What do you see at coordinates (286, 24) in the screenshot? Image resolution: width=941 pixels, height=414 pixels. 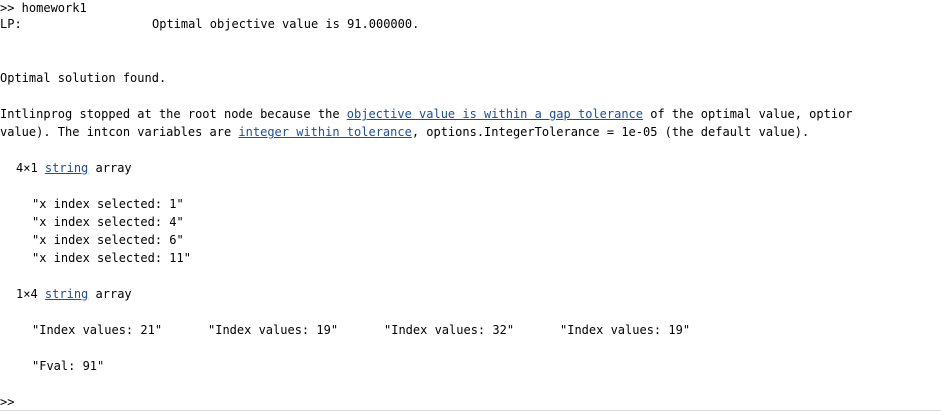 I see `lp-message: Optimal objective value is 91.000000.` at bounding box center [286, 24].